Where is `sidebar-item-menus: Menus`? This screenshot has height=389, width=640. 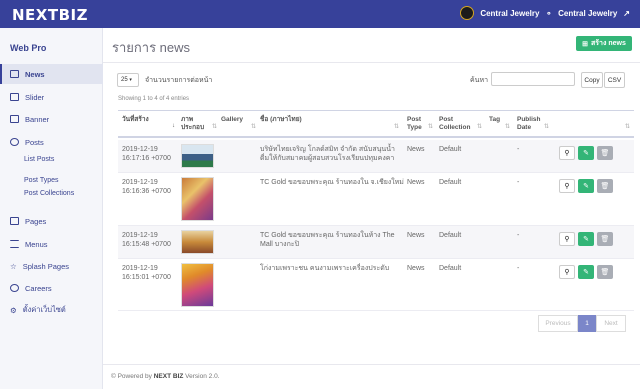
sidebar-item-menus: Menus is located at coordinates (51, 244).